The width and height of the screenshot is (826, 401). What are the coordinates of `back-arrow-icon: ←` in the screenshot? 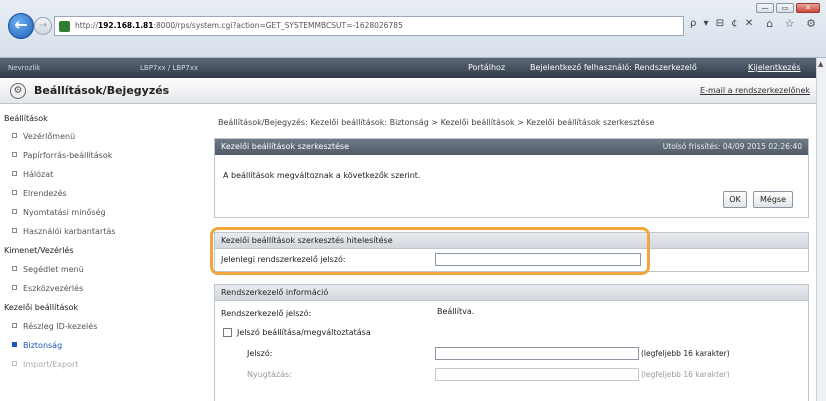 It's located at (21, 26).